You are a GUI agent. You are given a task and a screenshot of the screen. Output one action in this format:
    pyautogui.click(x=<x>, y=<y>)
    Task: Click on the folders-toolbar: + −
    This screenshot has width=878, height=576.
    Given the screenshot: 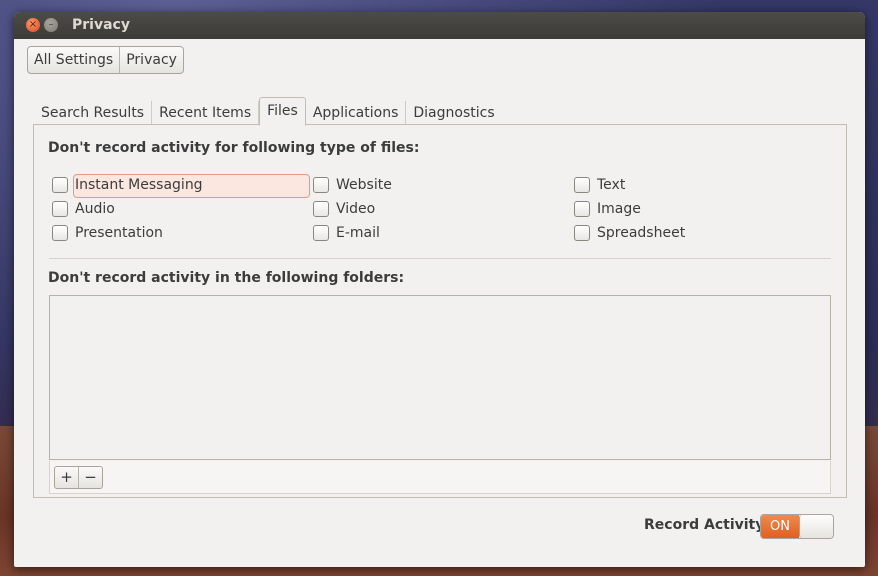 What is the action you would take?
    pyautogui.click(x=440, y=477)
    